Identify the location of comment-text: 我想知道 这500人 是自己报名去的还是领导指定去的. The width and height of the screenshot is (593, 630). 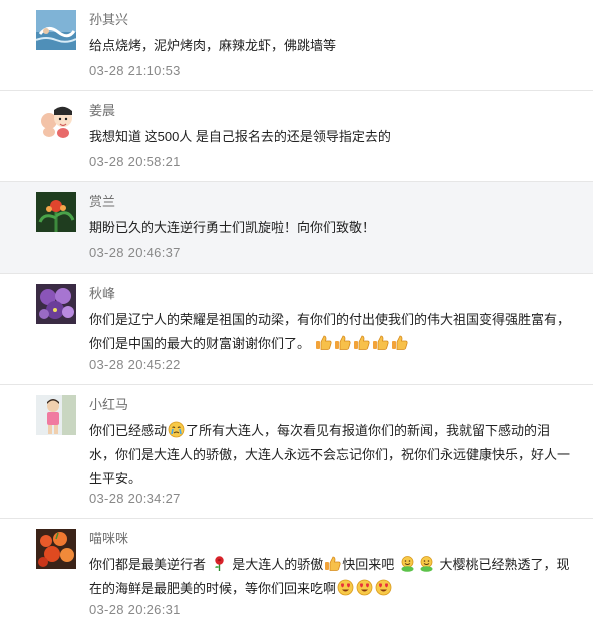
(240, 136).